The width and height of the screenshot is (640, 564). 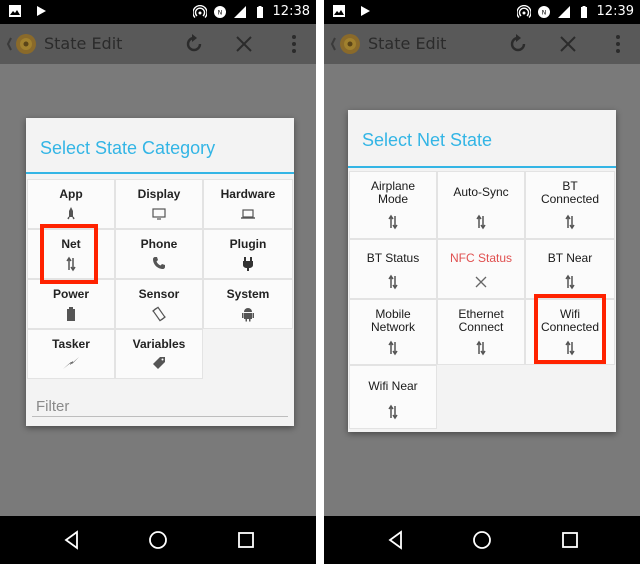 What do you see at coordinates (291, 11) in the screenshot?
I see `status-time: 12:38` at bounding box center [291, 11].